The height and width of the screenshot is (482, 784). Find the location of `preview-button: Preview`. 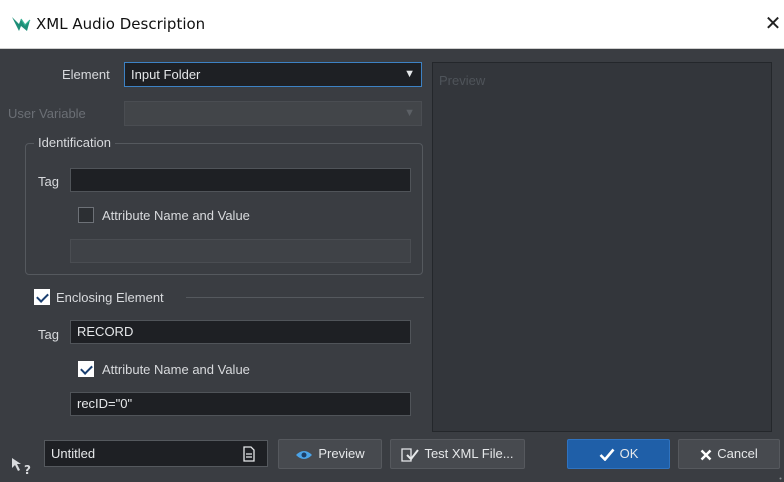

preview-button: Preview is located at coordinates (330, 454).